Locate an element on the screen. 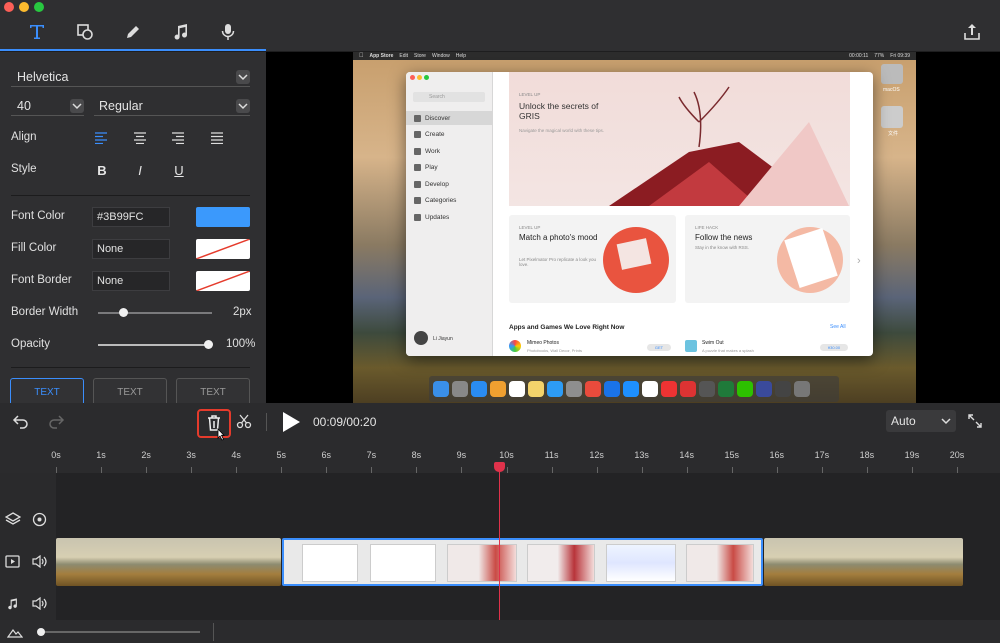  none-color-icon is located at coordinates (223, 281).